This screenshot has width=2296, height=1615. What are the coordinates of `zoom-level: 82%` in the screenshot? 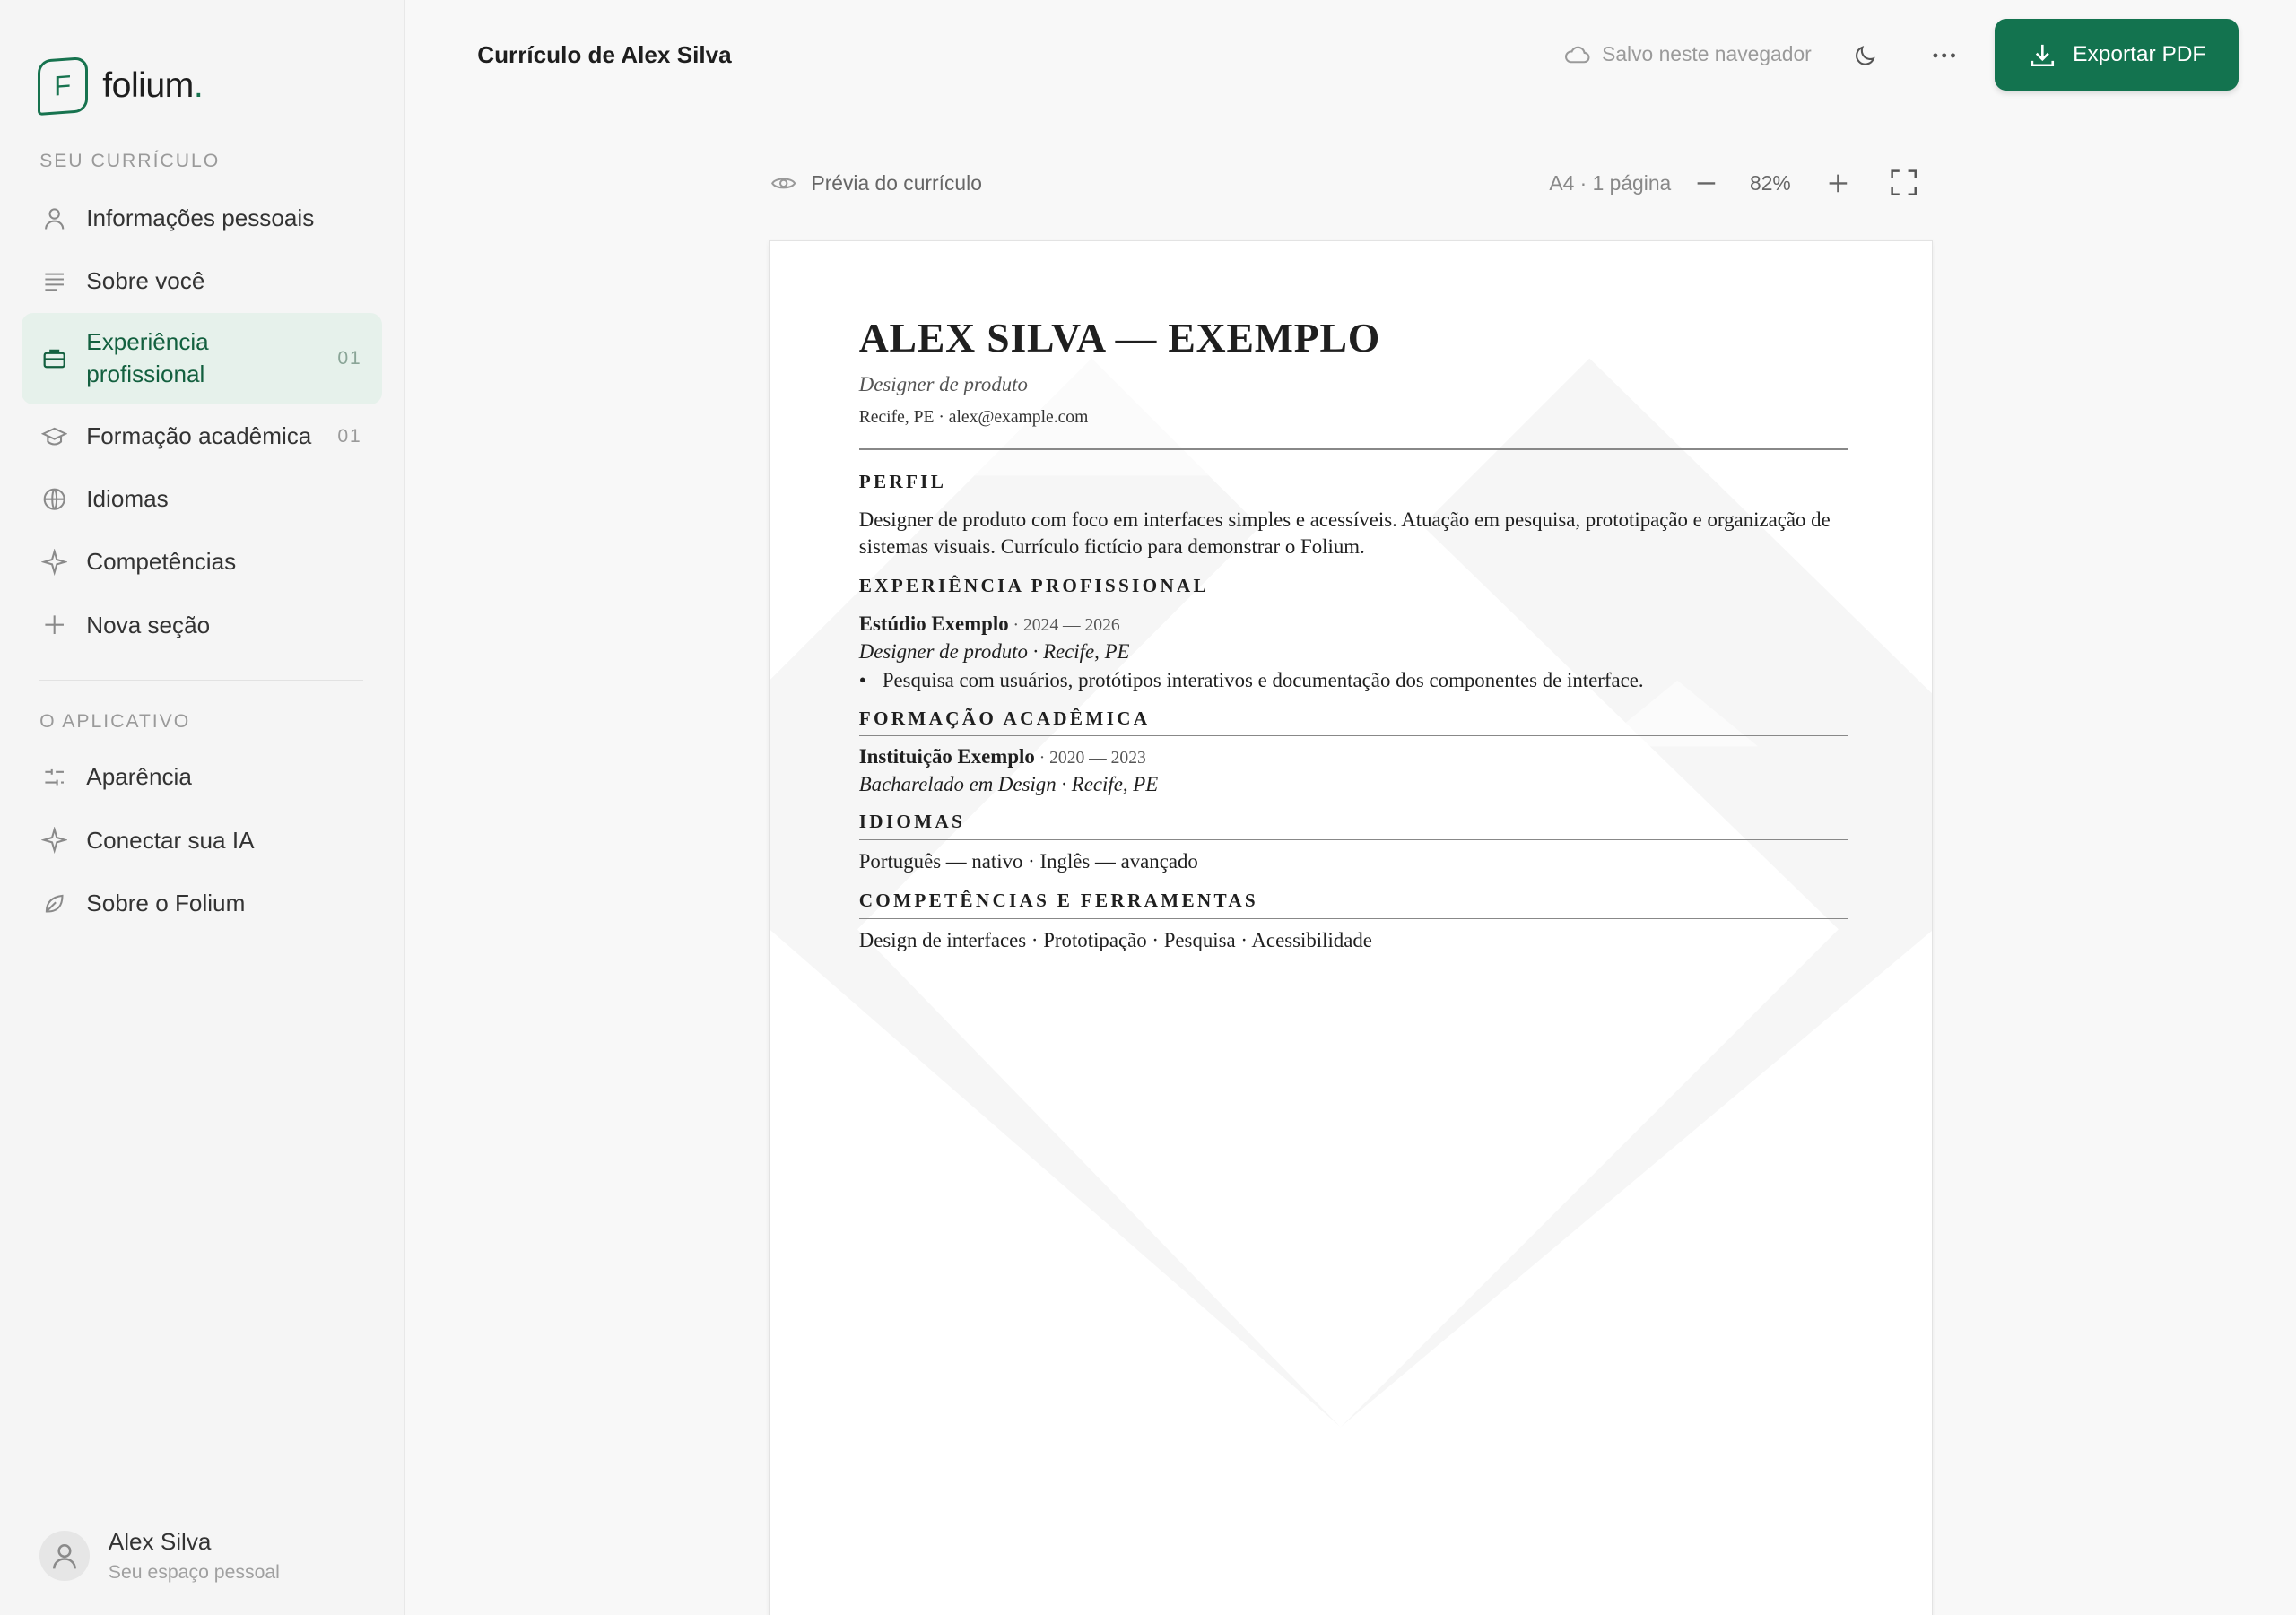 It's located at (1770, 183).